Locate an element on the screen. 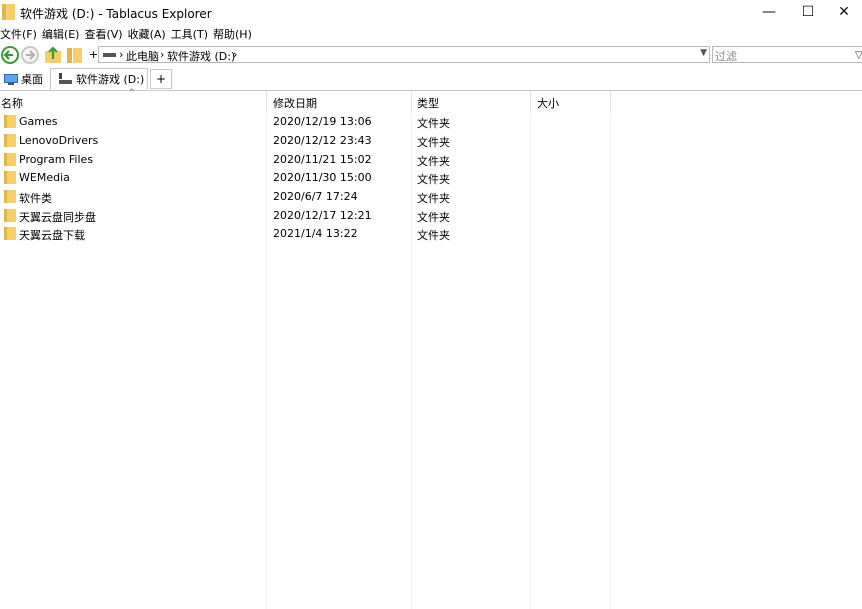  column-guide is located at coordinates (610, 361).